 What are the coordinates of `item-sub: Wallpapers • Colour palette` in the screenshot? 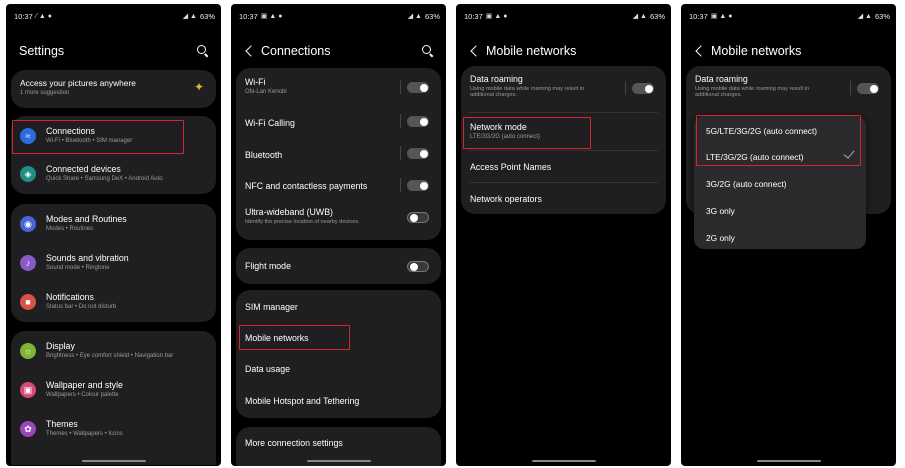 It's located at (82, 395).